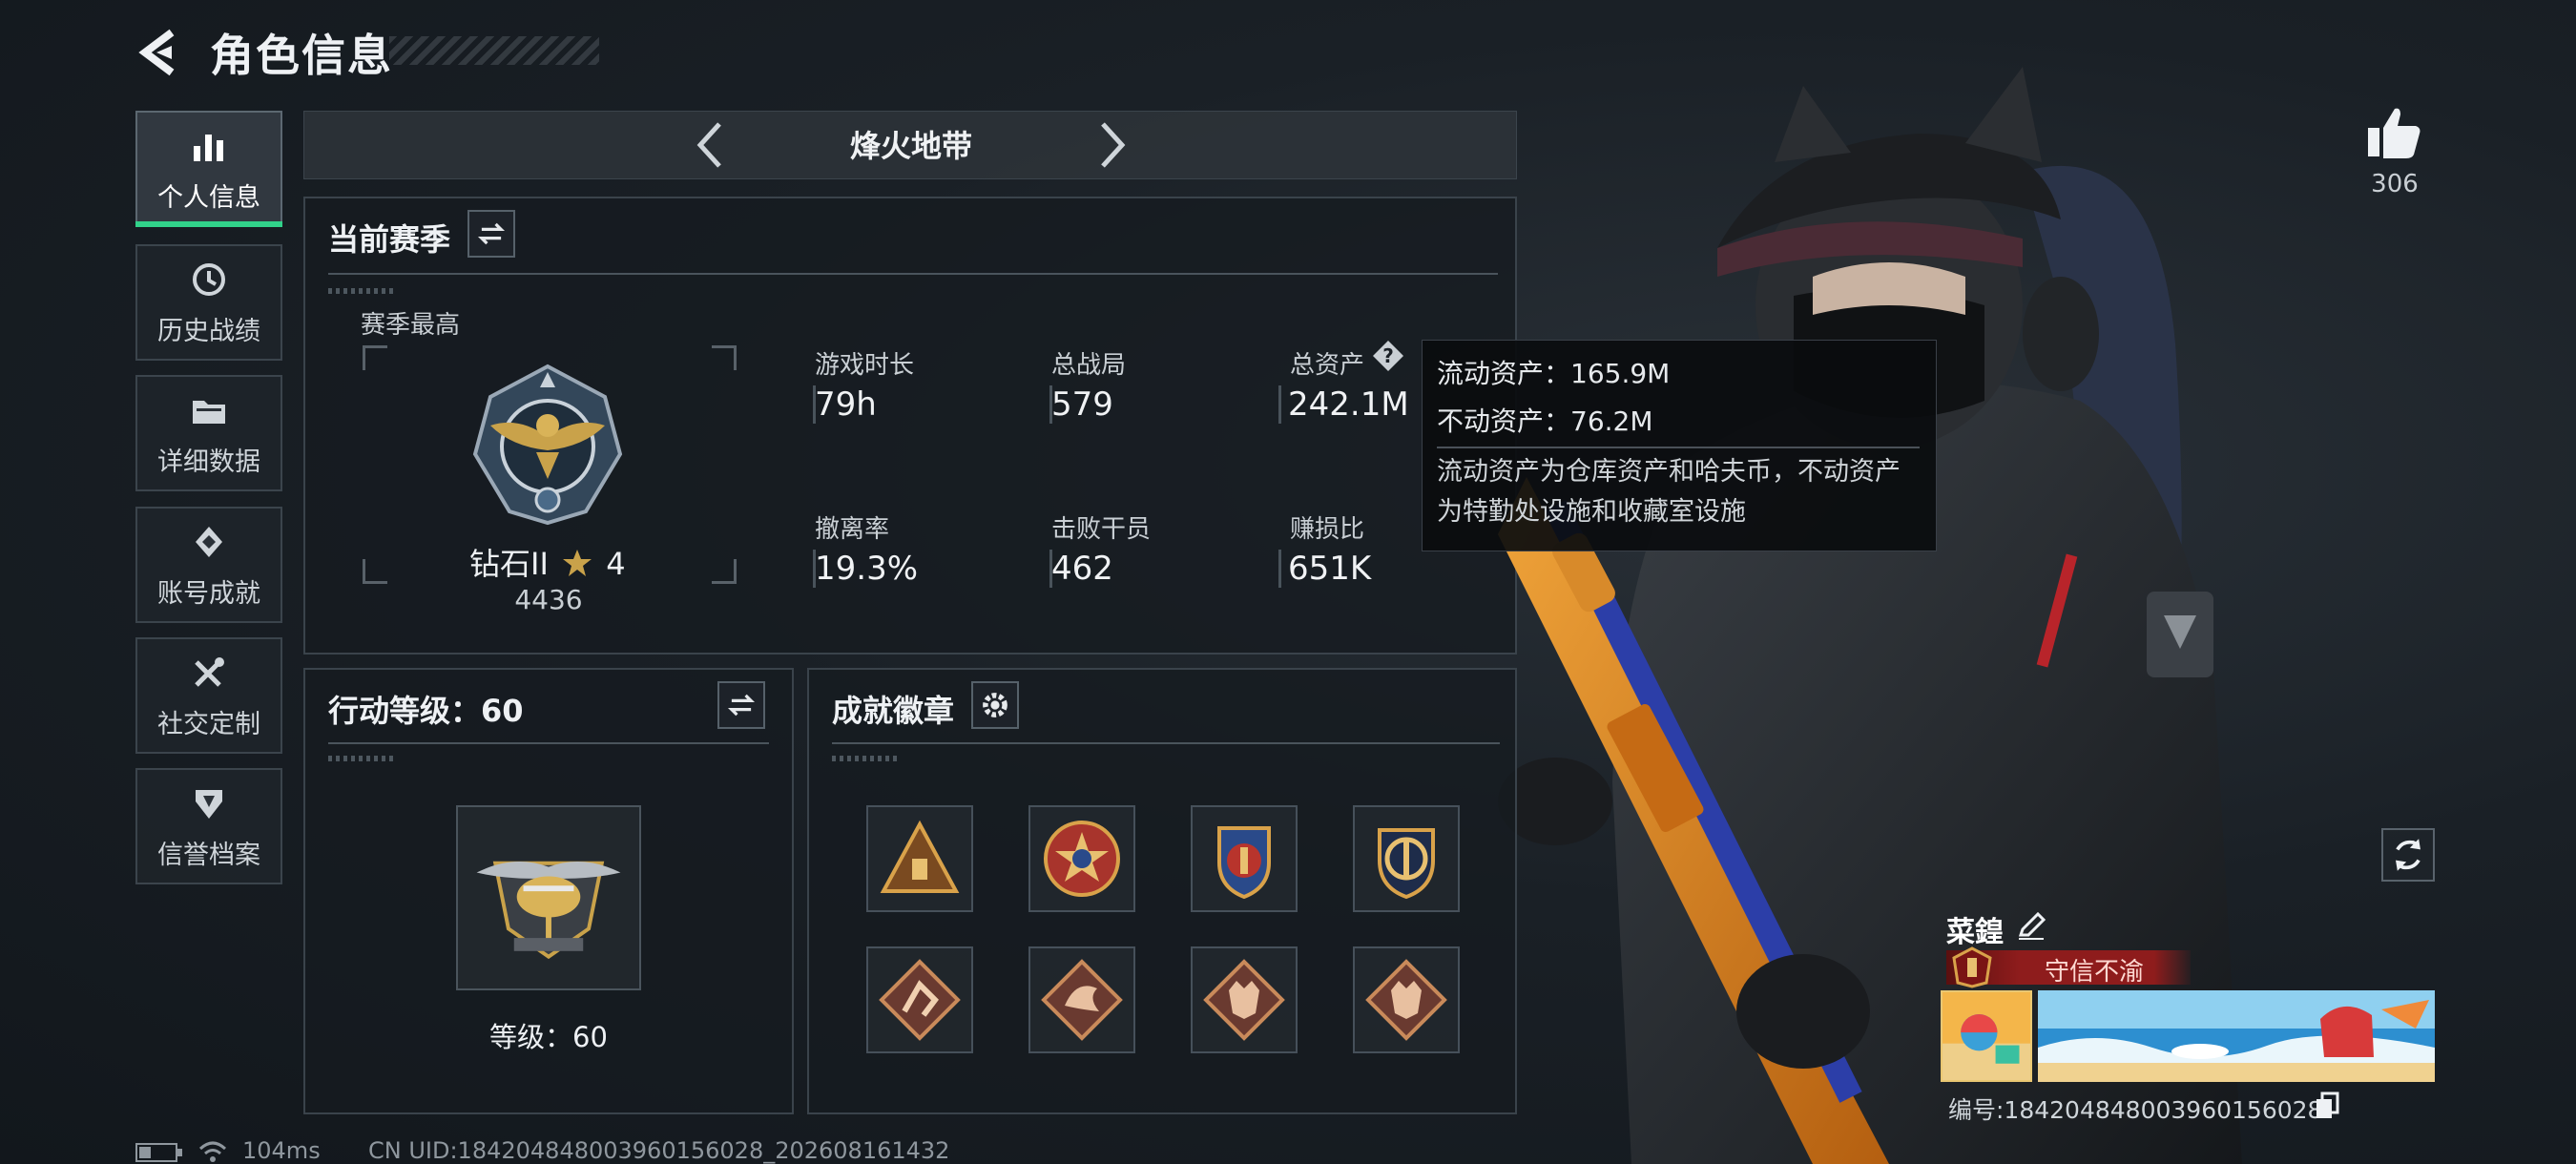 This screenshot has width=2576, height=1164. Describe the element at coordinates (1975, 932) in the screenshot. I see `player-name: 菜鍠` at that location.